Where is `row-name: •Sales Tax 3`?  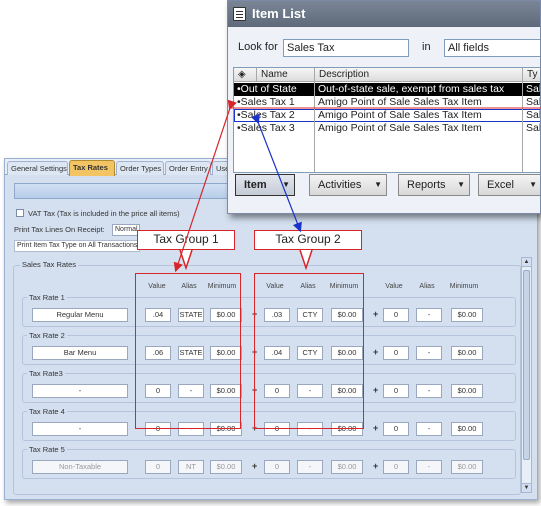 row-name: •Sales Tax 3 is located at coordinates (266, 128).